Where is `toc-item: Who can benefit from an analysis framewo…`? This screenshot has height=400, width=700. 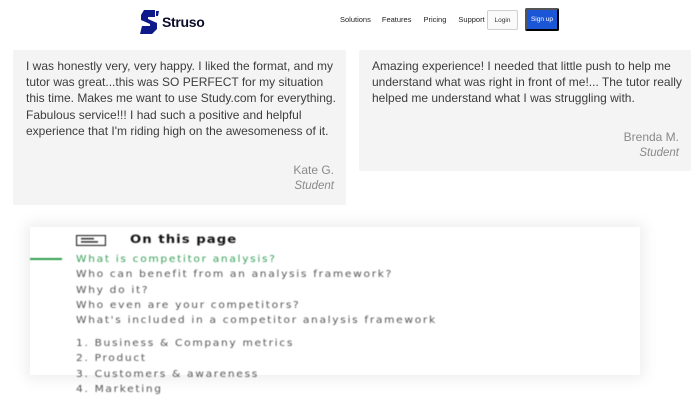 toc-item: Who can benefit from an analysis framewo… is located at coordinates (234, 274).